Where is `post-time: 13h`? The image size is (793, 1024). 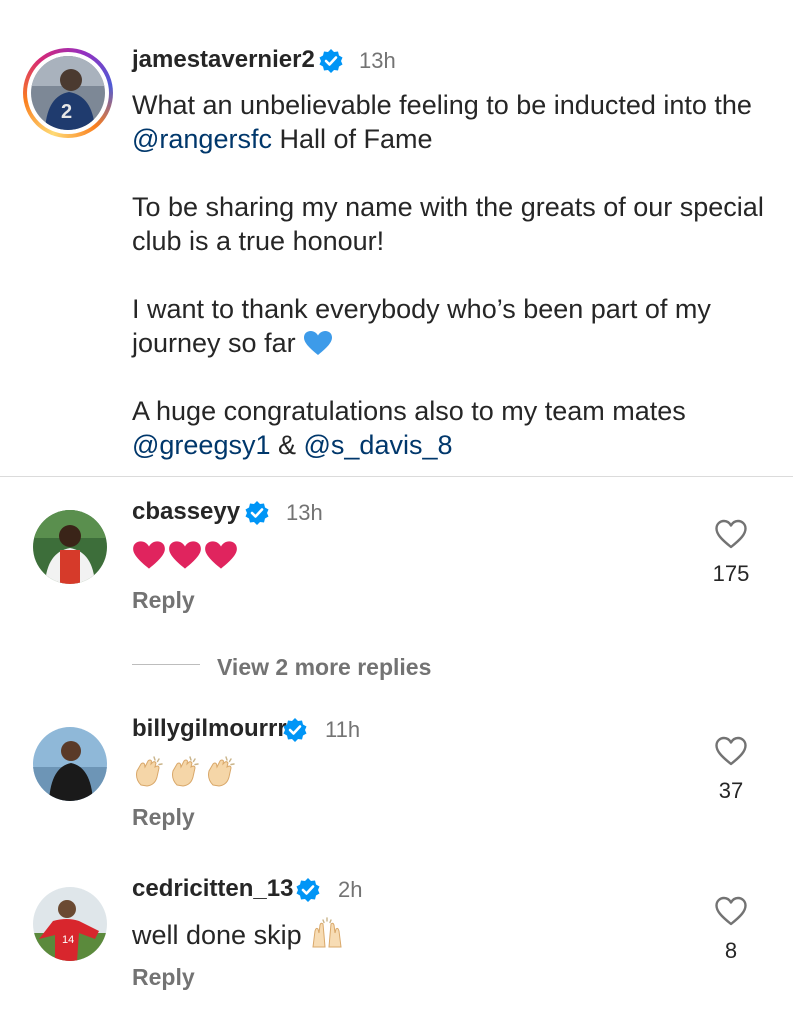
post-time: 13h is located at coordinates (377, 60).